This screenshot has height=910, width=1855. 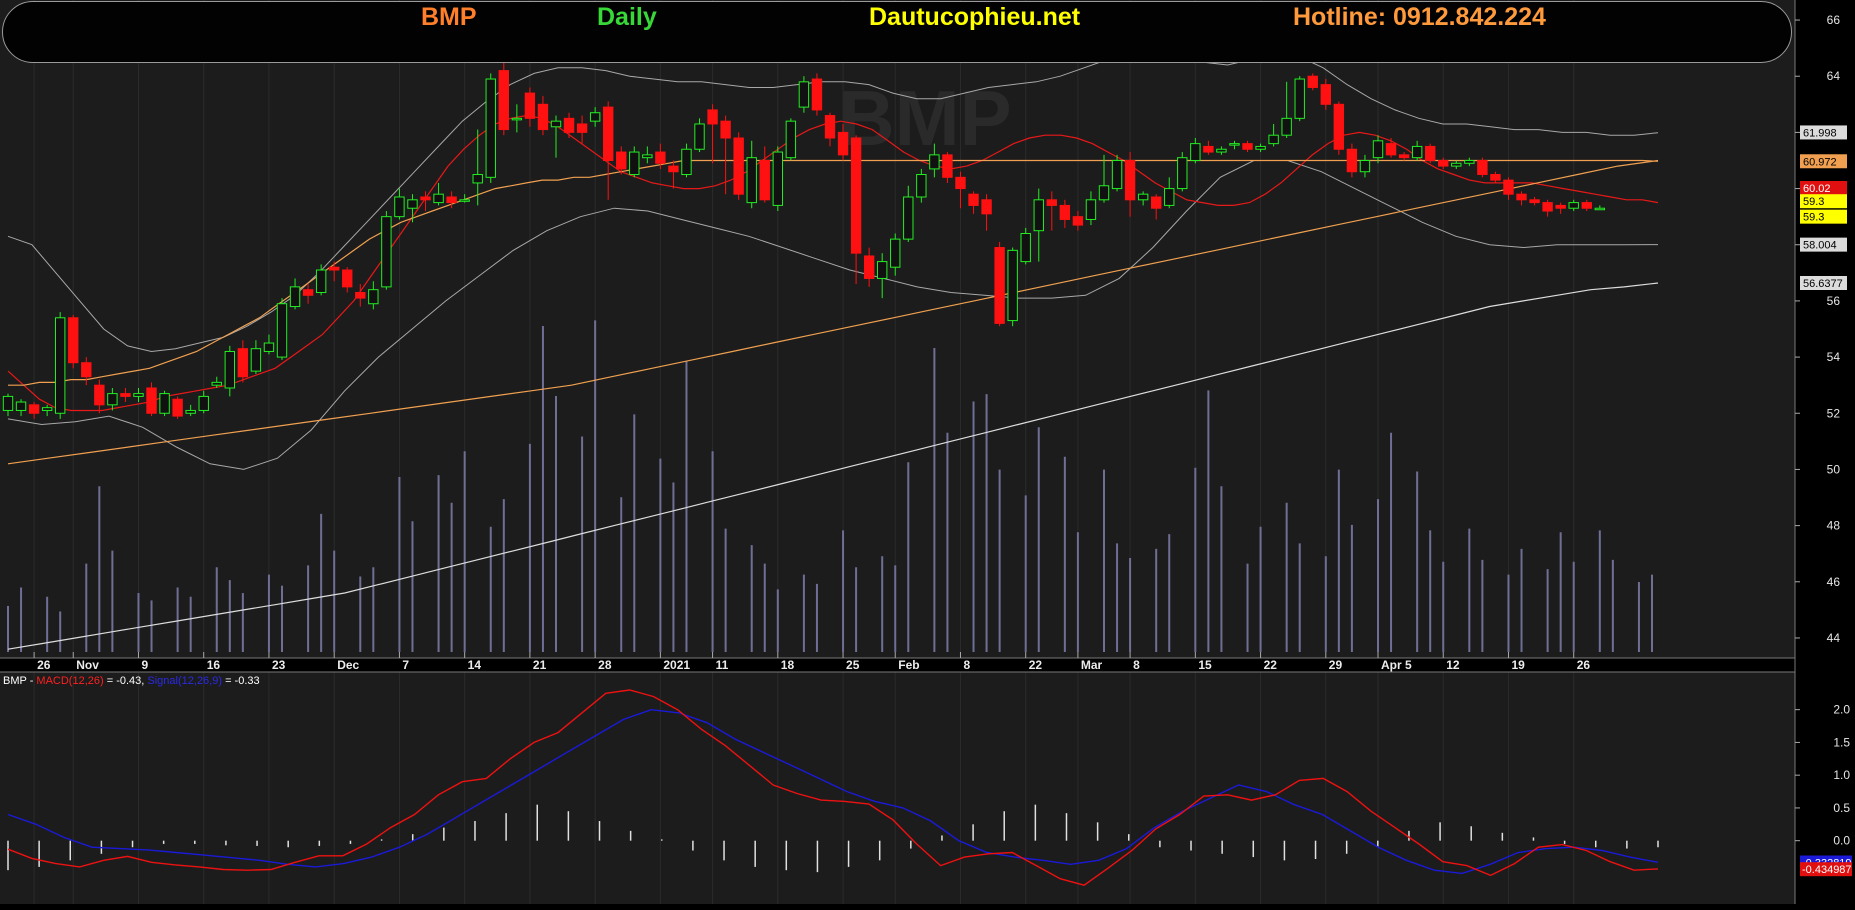 What do you see at coordinates (1820, 246) in the screenshot?
I see `price-label: 58.004` at bounding box center [1820, 246].